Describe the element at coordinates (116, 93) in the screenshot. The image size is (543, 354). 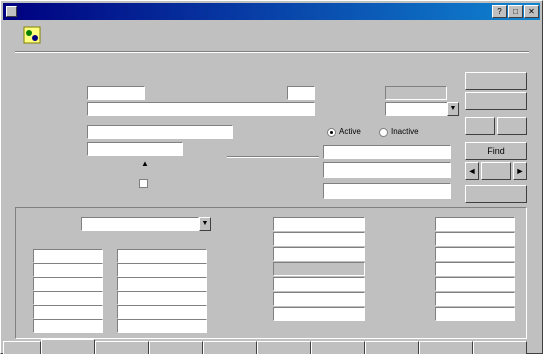
I see `number-field` at that location.